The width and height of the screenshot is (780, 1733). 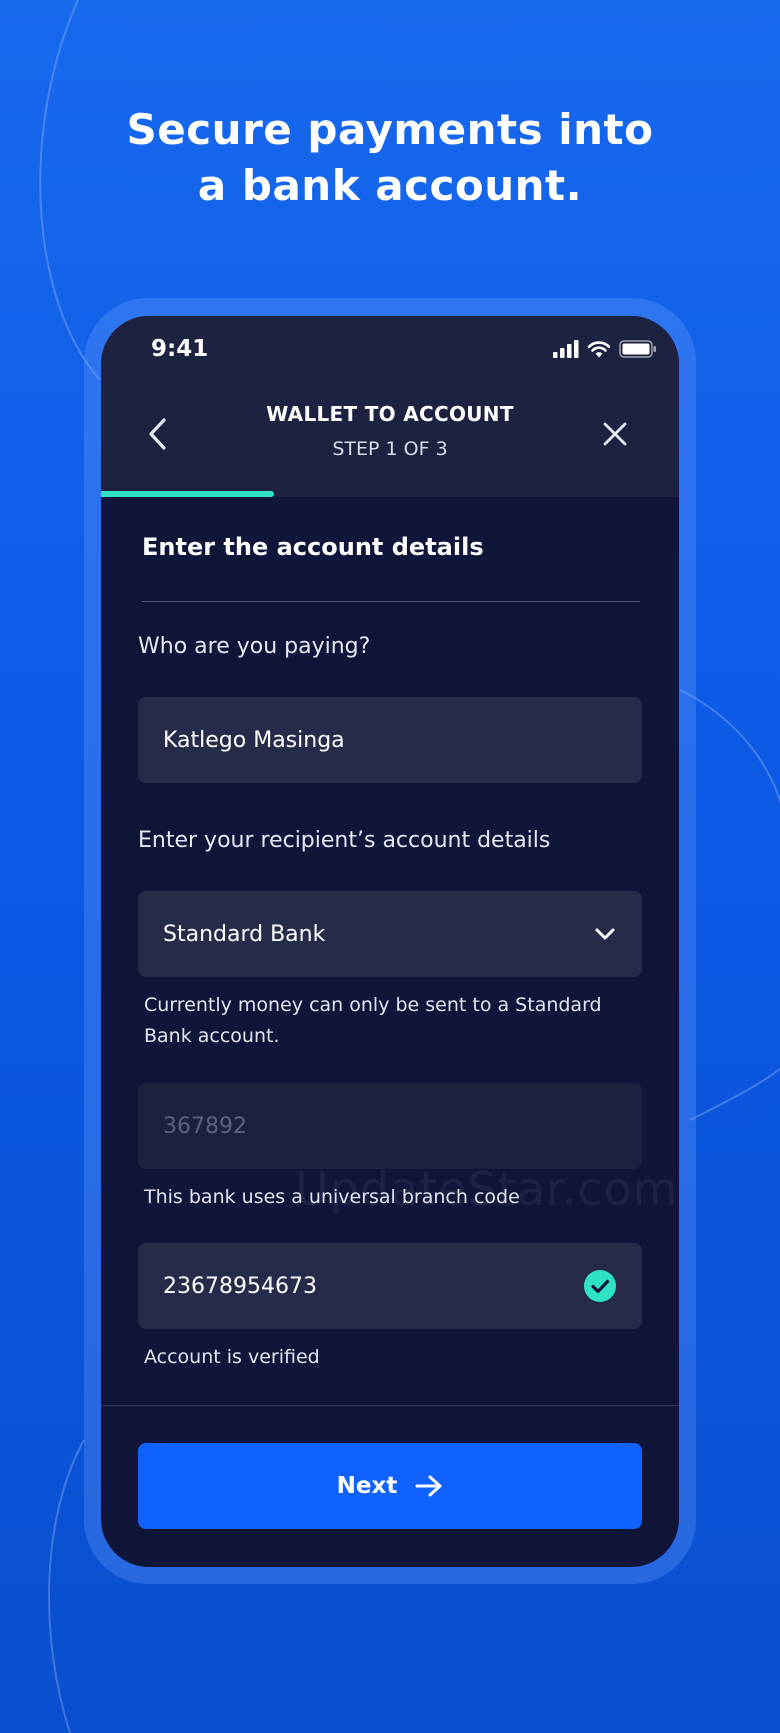 I want to click on form-divider, so click(x=391, y=601).